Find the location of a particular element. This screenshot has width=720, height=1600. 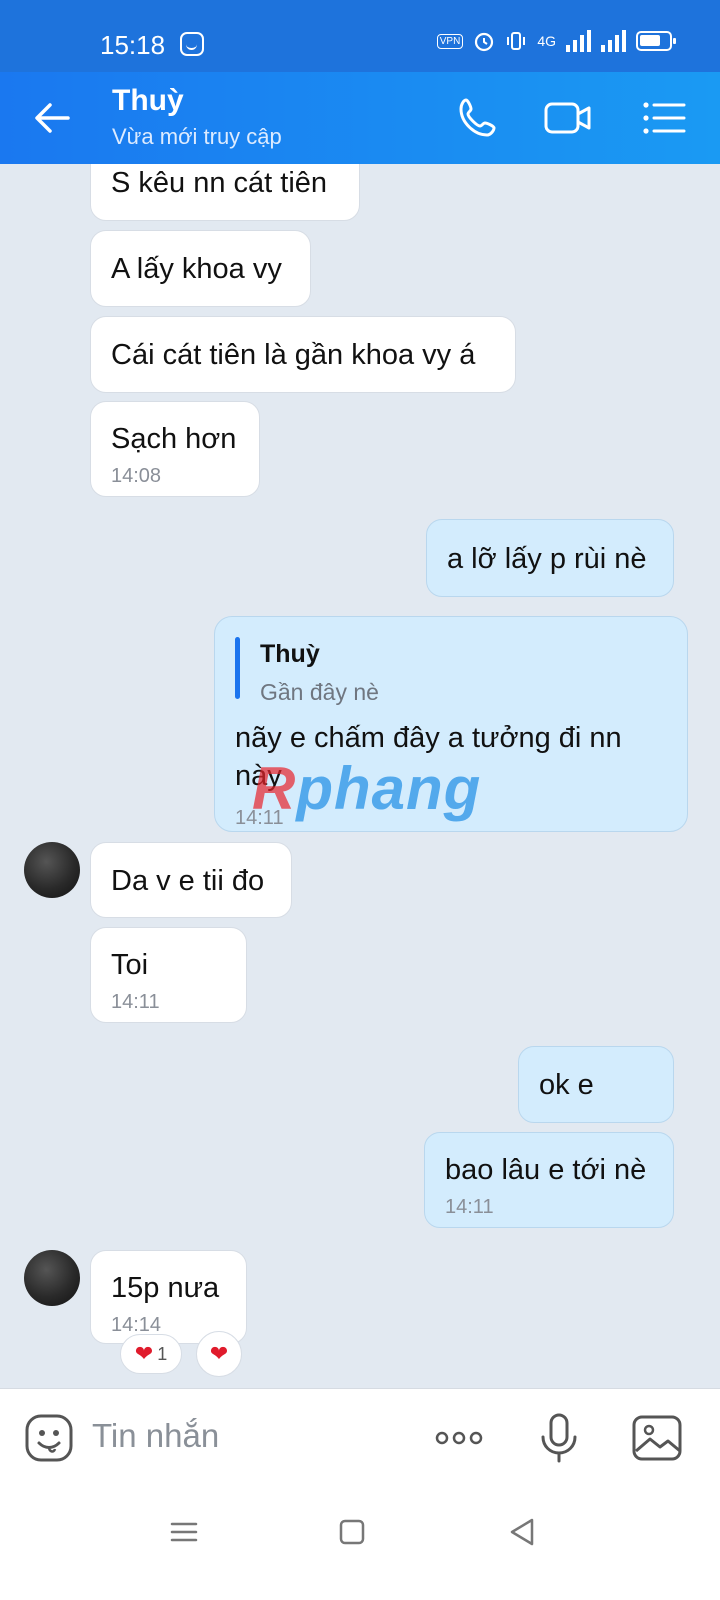

system-navigation-bar is located at coordinates (360, 1544).